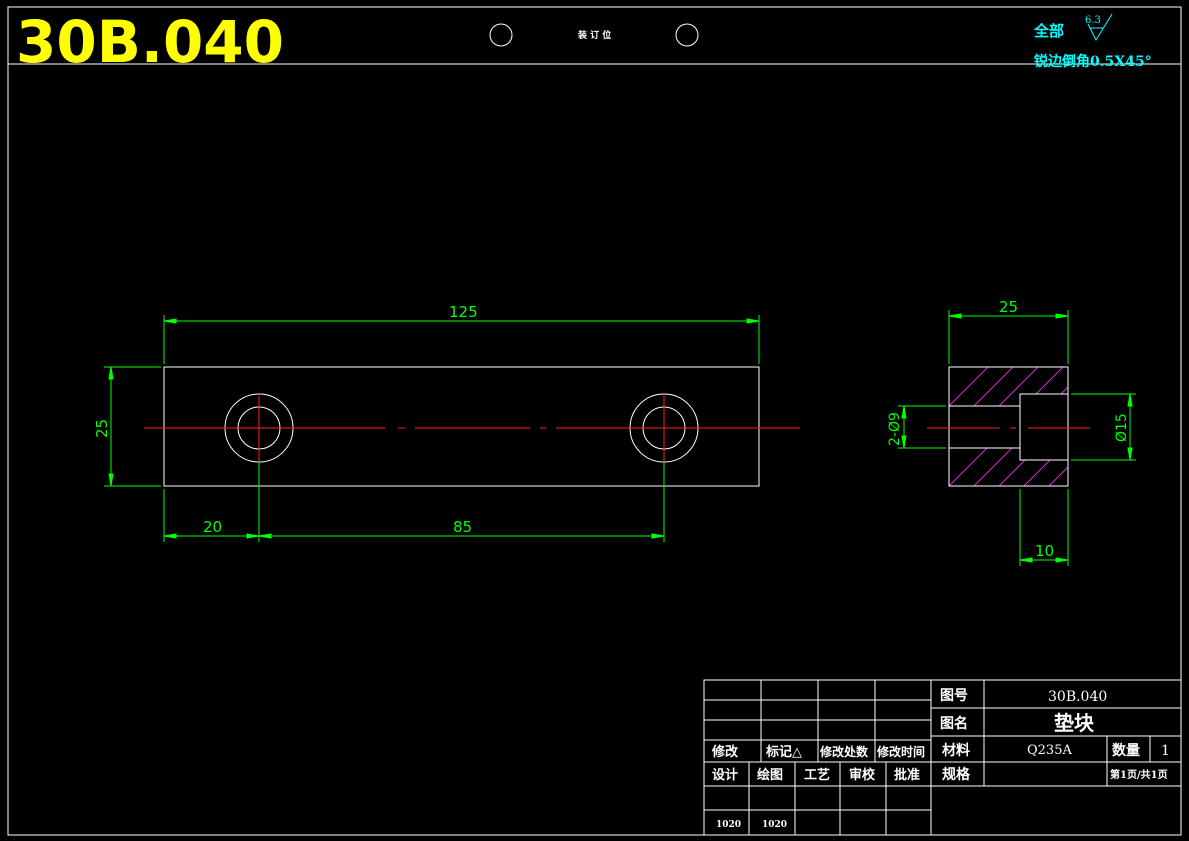  Describe the element at coordinates (956, 750) in the screenshot. I see `label-material: 材料` at that location.